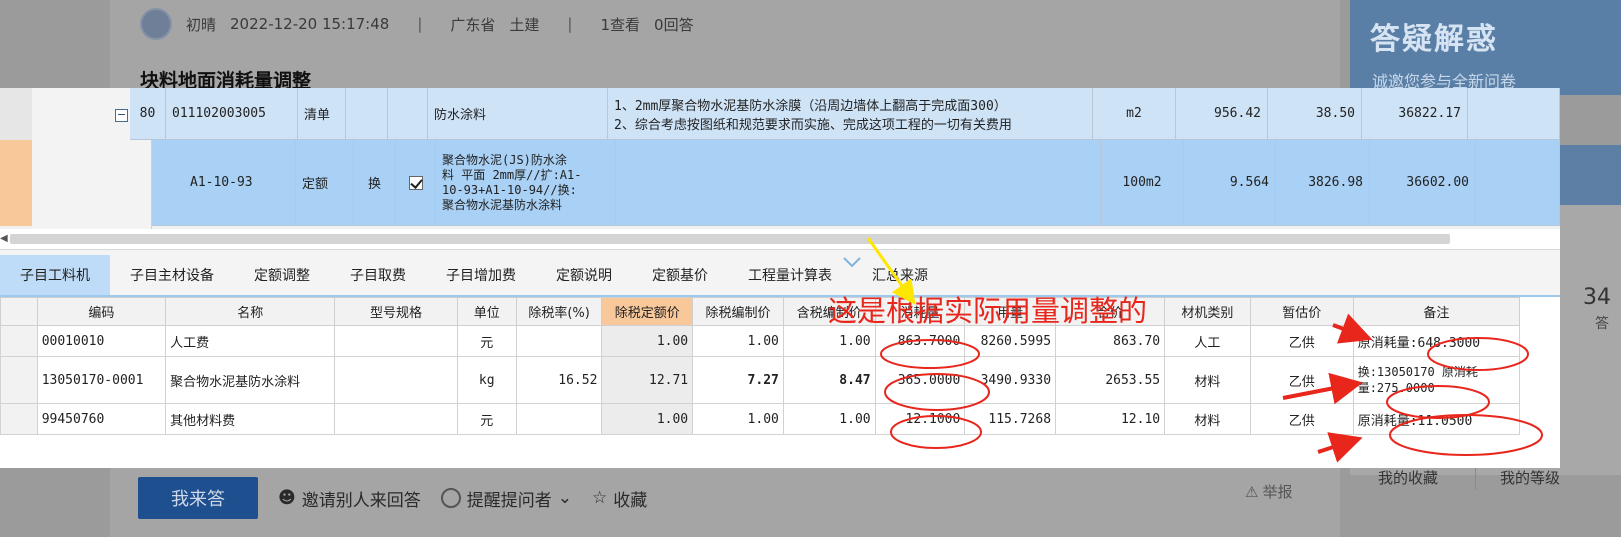 This screenshot has width=1621, height=537. What do you see at coordinates (375, 183) in the screenshot?
I see `row-swap: 换` at bounding box center [375, 183].